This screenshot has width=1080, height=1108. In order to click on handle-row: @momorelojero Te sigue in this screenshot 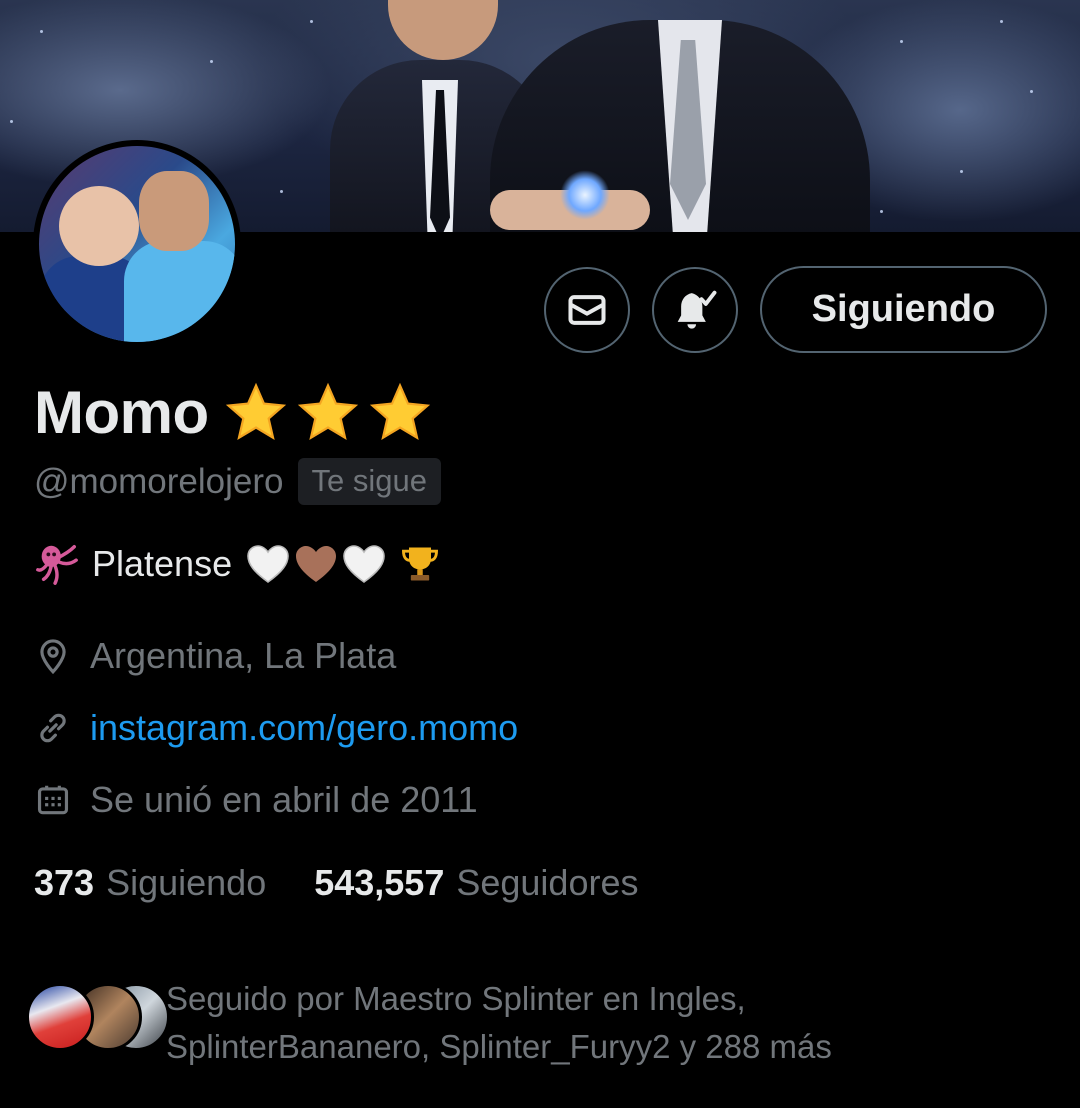, I will do `click(237, 481)`.